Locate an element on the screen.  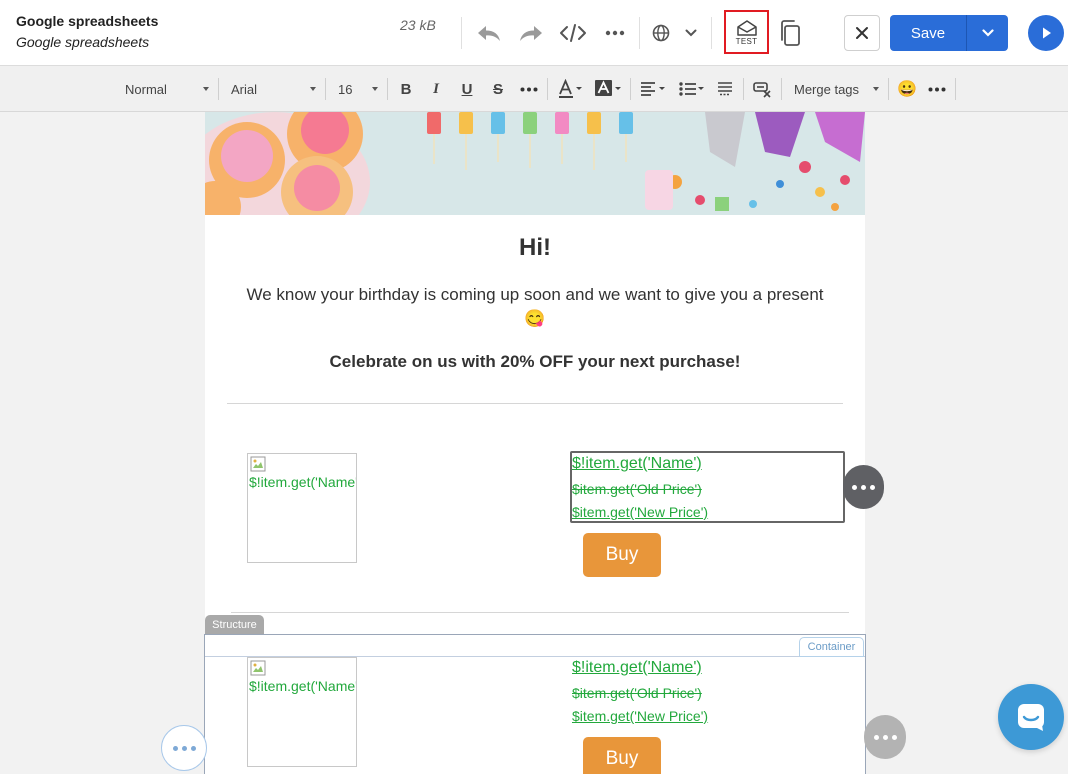
paragraph-style-select: Normal is located at coordinates (167, 89).